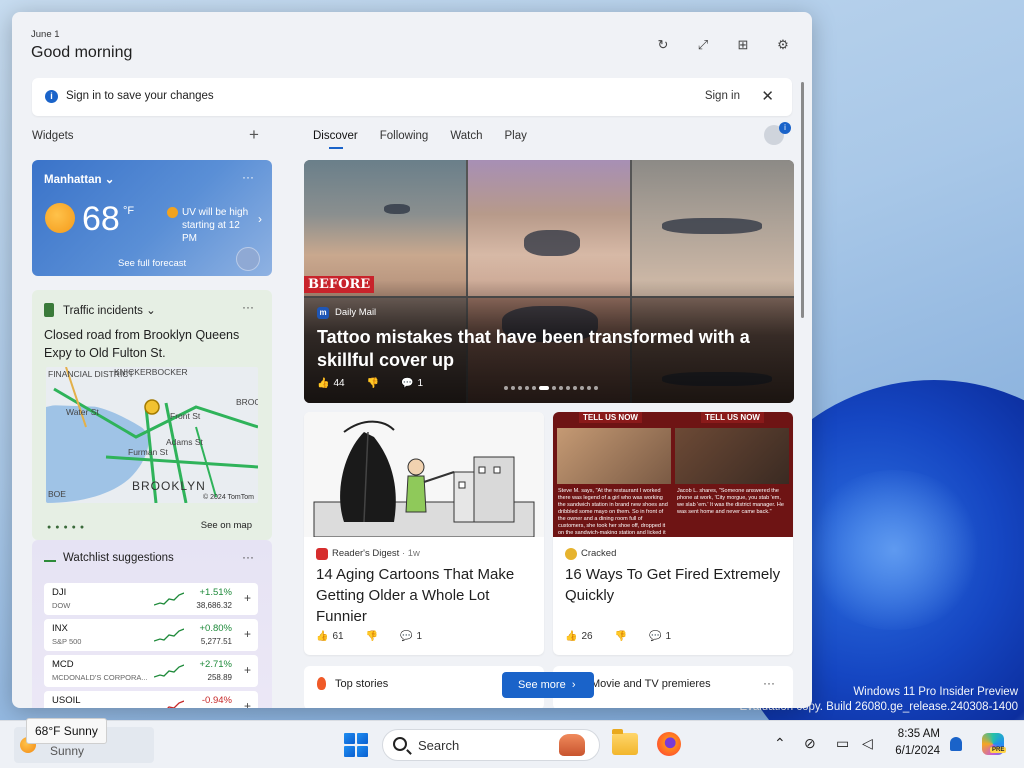  Describe the element at coordinates (548, 685) in the screenshot. I see `see-more-button: See more ›` at that location.